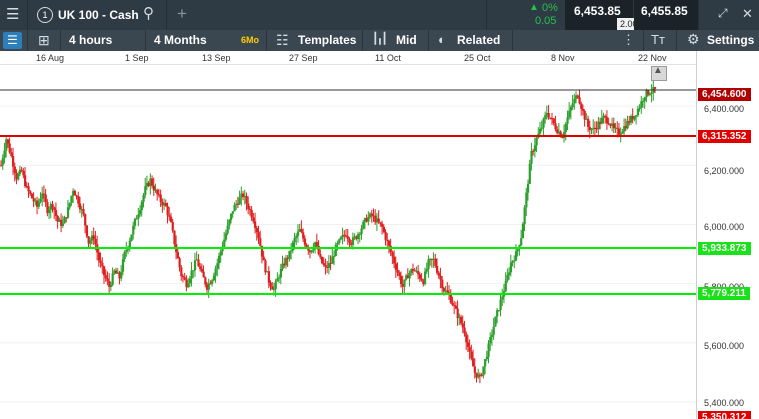 Image resolution: width=759 pixels, height=419 pixels. Describe the element at coordinates (216, 58) in the screenshot. I see `x-tick-label: 13 Sep` at that location.